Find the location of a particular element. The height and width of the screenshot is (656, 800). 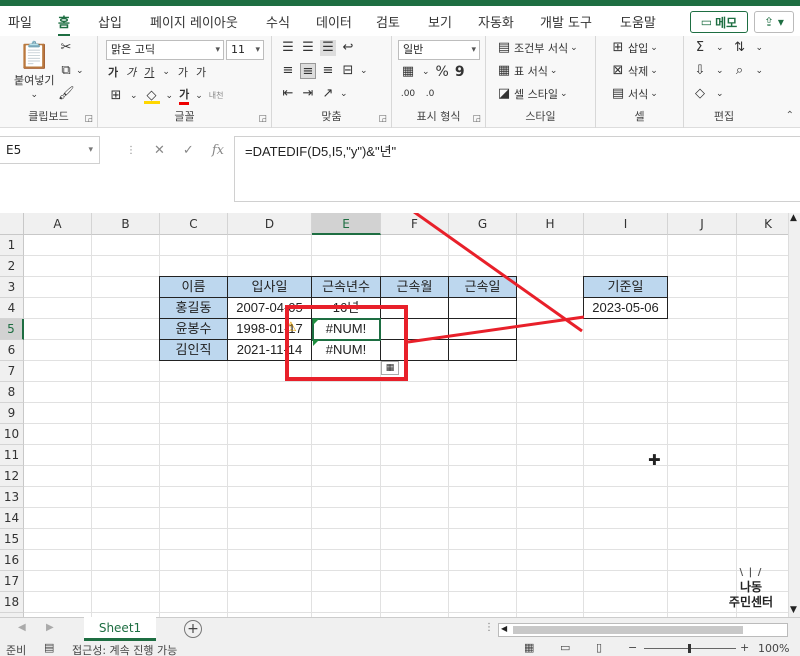

vertical-scrollbar: ▲ ▼ is located at coordinates (794, 415).